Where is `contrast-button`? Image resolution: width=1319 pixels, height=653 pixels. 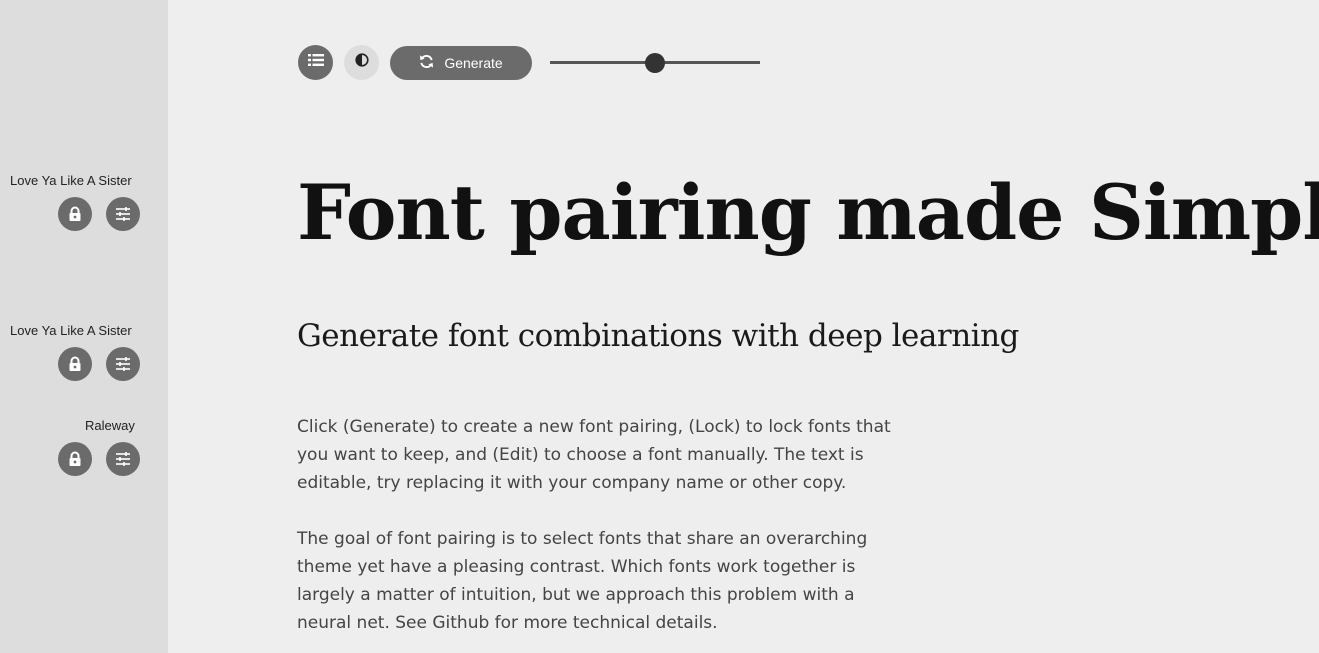 contrast-button is located at coordinates (361, 62).